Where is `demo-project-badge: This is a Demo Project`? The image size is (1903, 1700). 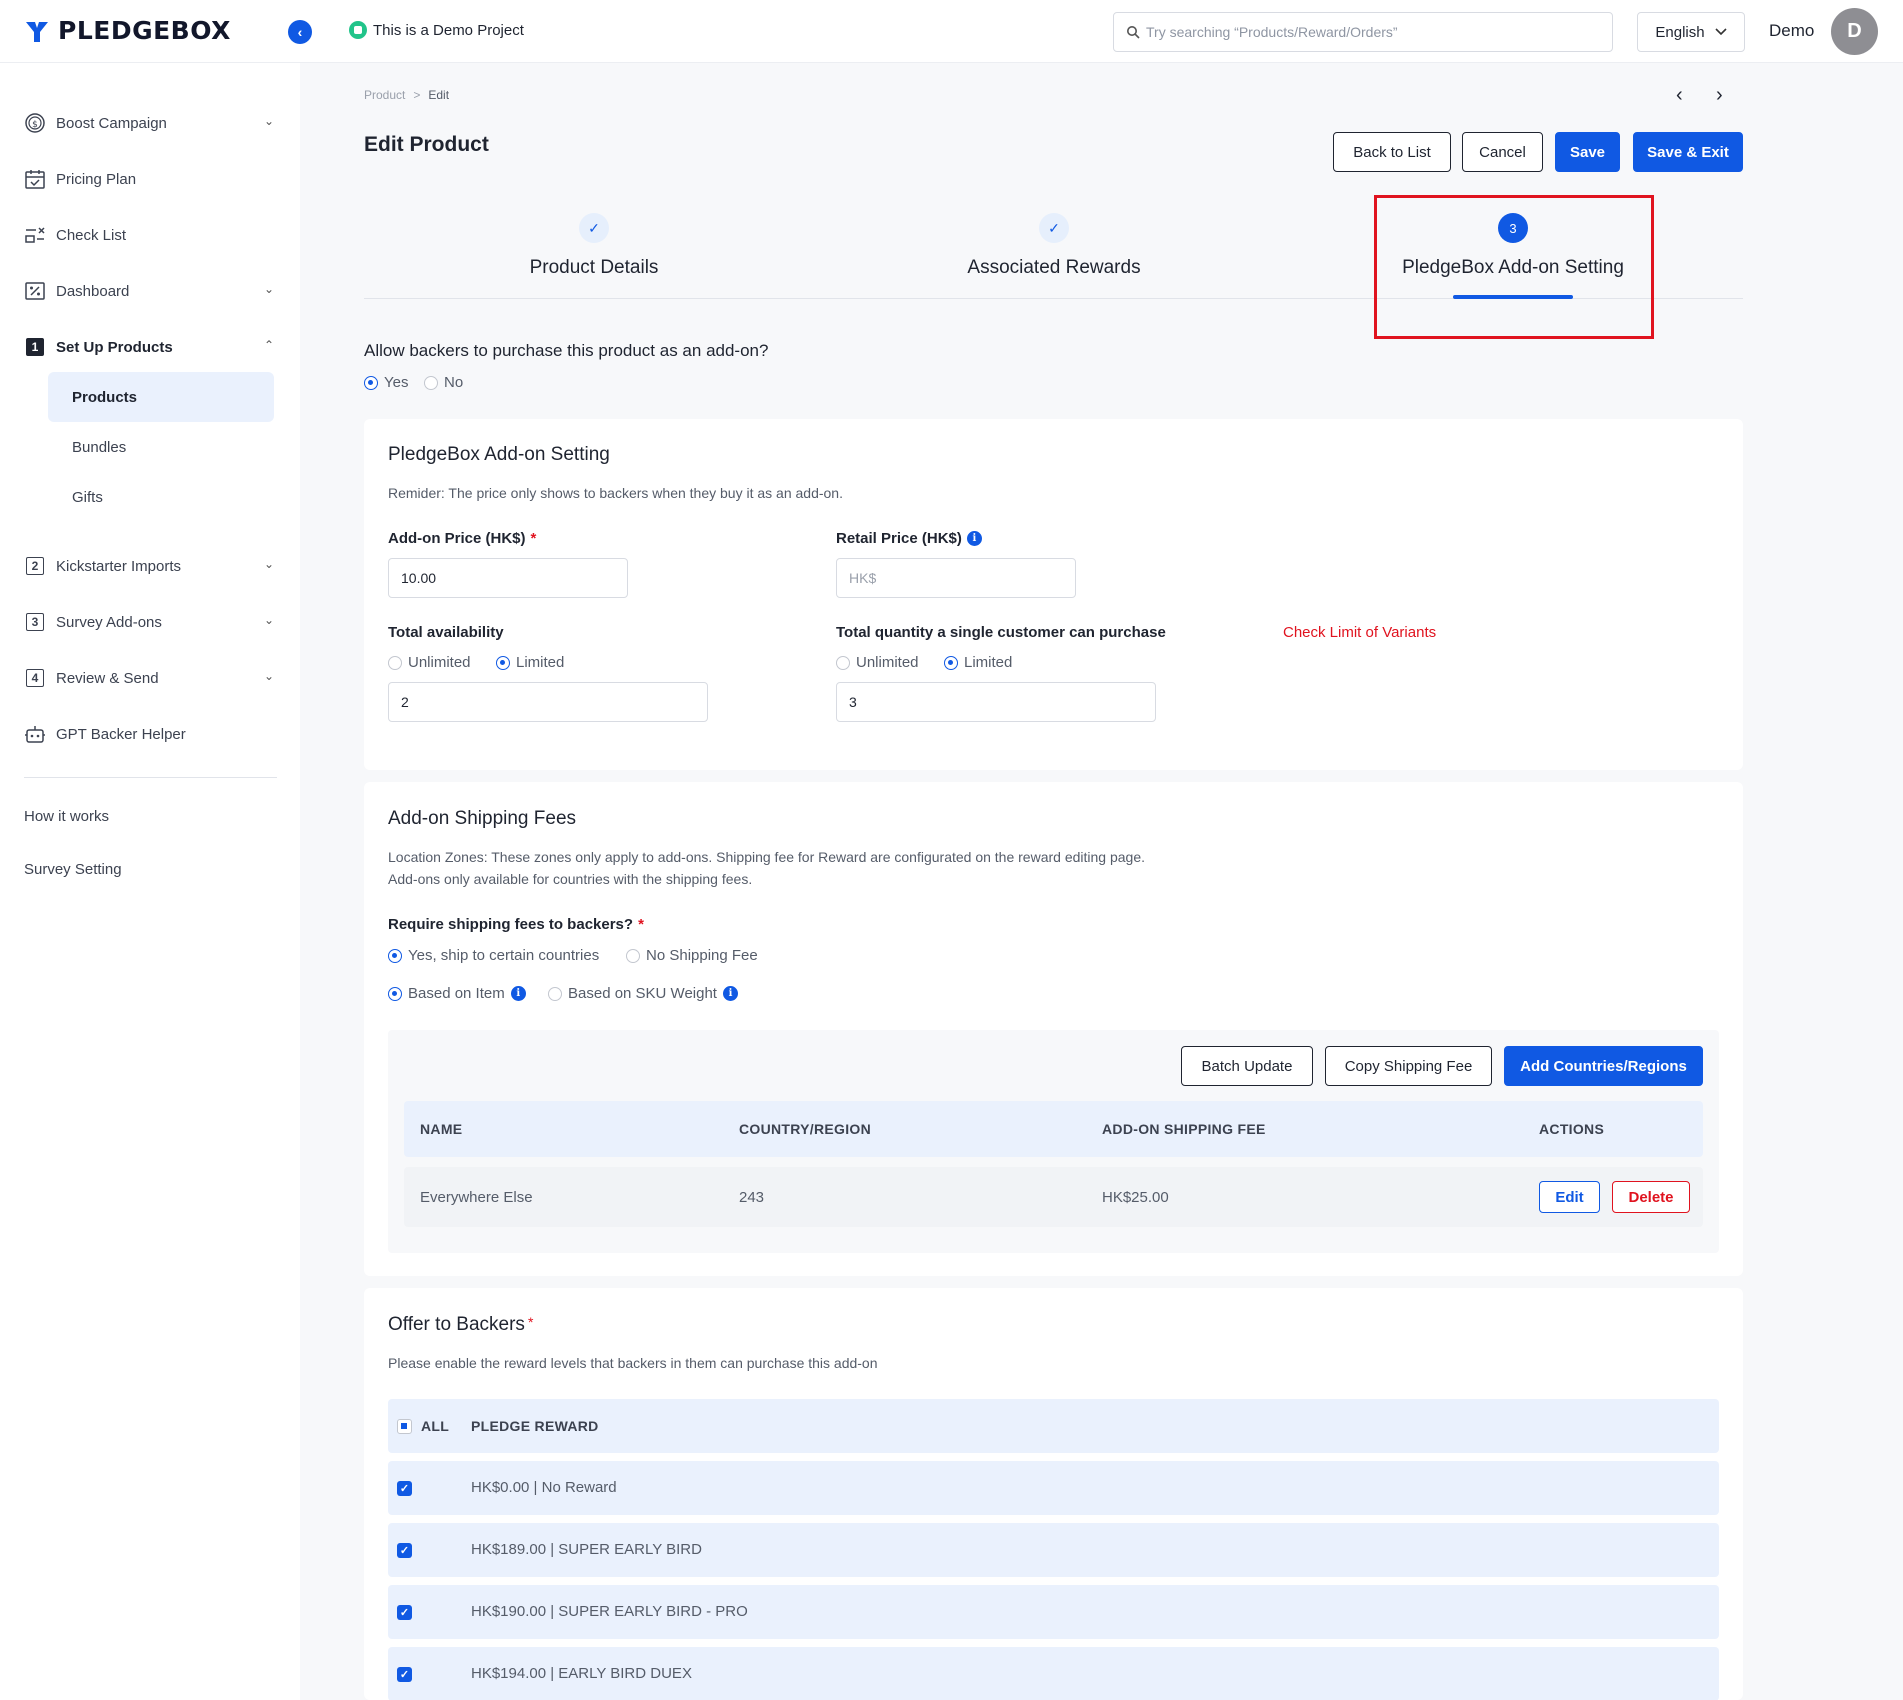
demo-project-badge: This is a Demo Project is located at coordinates (436, 30).